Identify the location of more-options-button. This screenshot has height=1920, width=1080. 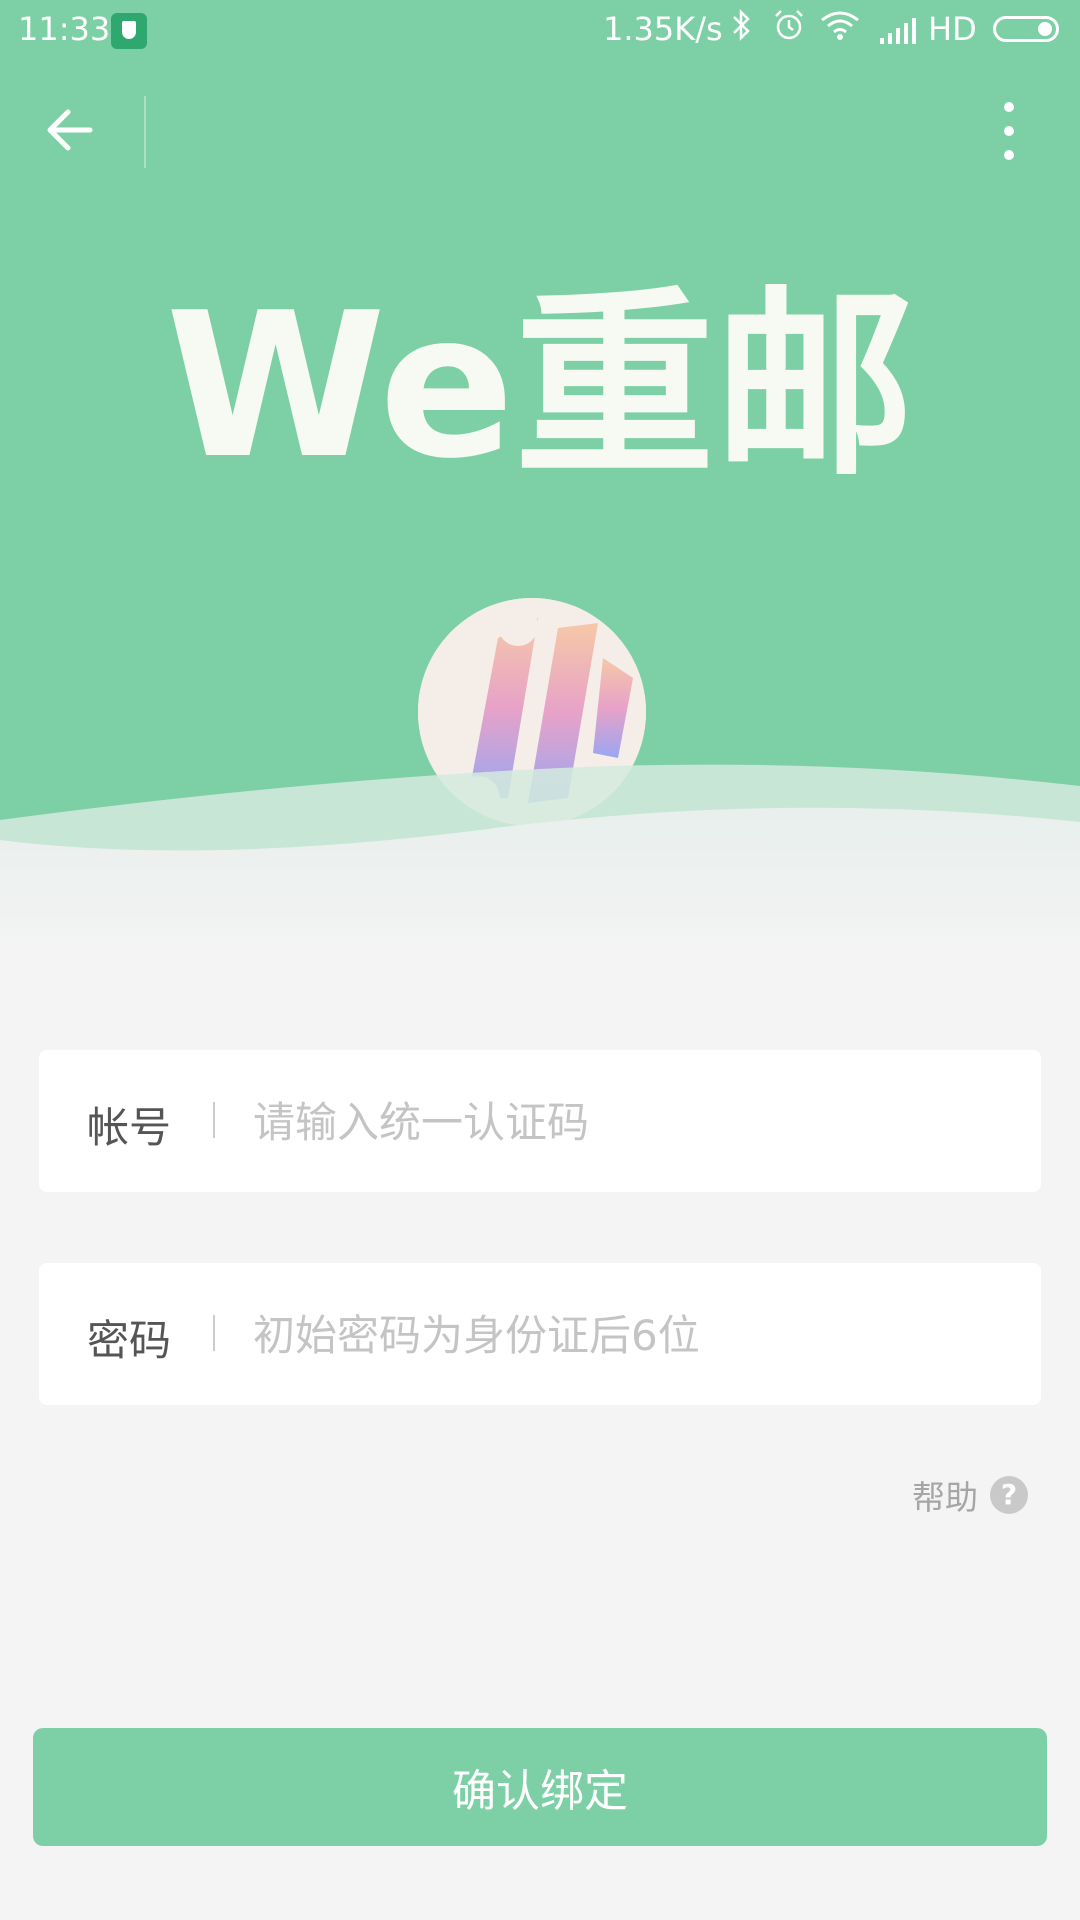
(1010, 132).